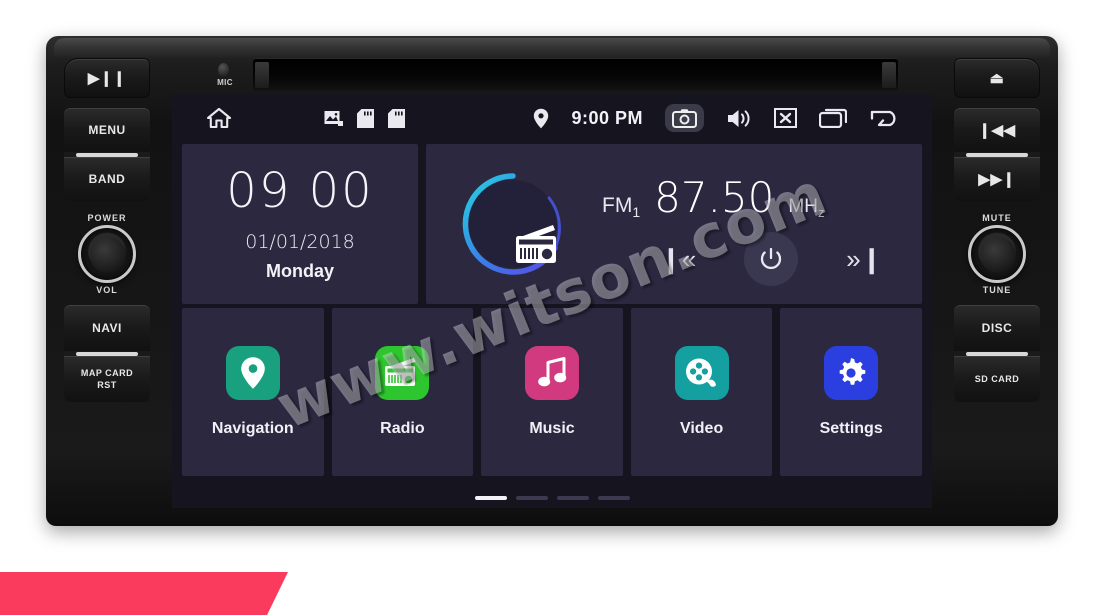  I want to click on mute-tune-knob, so click(997, 254).